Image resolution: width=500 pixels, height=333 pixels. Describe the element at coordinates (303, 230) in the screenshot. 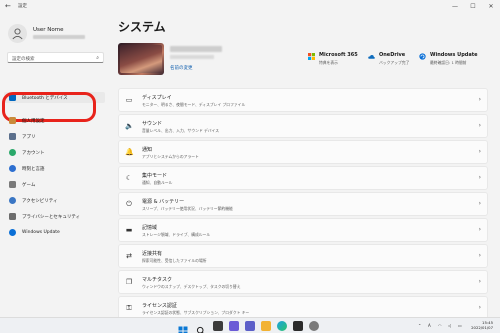

I see `settings-row-storage: ▬ 記憶域 ストレージ領域、ドライブ、構成ルール ›` at that location.